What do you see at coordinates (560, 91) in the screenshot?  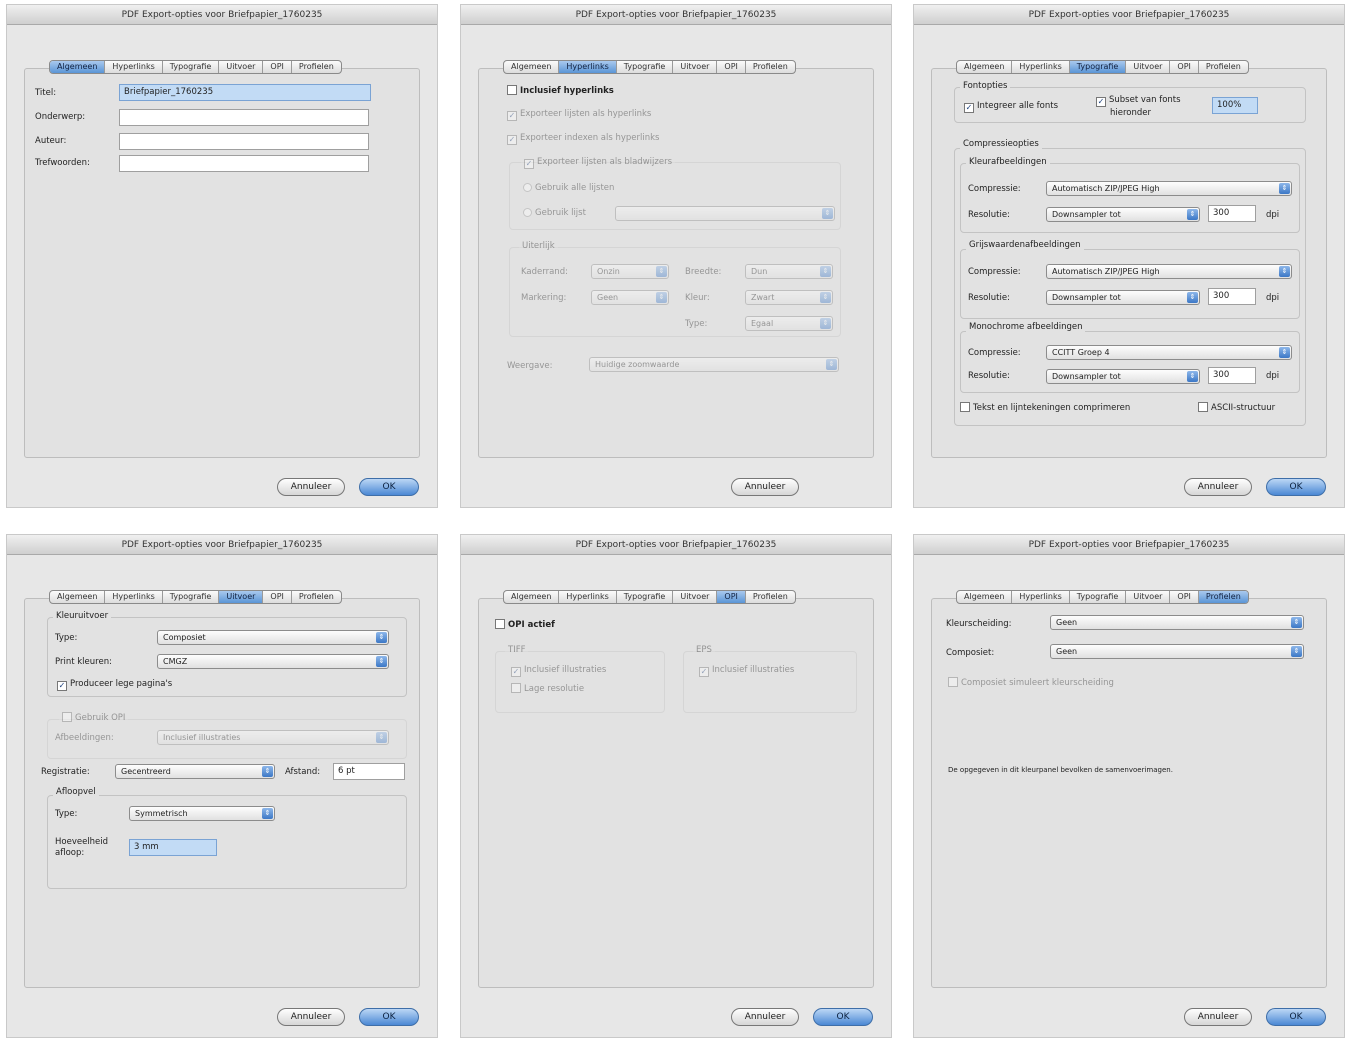 I see `include-hyperlinks-checkbox: Inclusief hyperlinks` at bounding box center [560, 91].